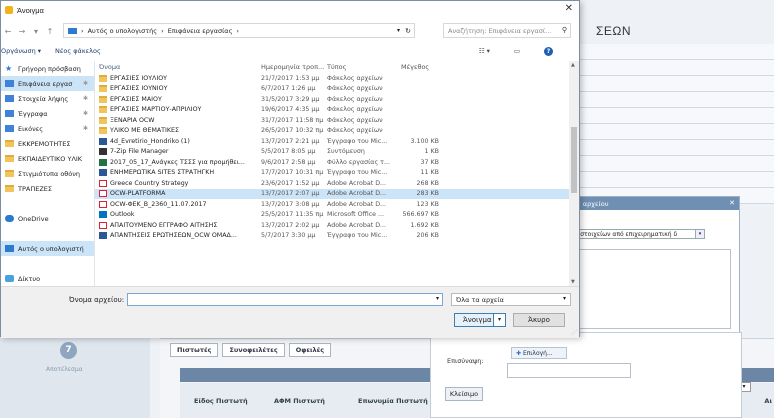 The image size is (774, 418). I want to click on file-type: Φάκελος αρχείων, so click(355, 110).